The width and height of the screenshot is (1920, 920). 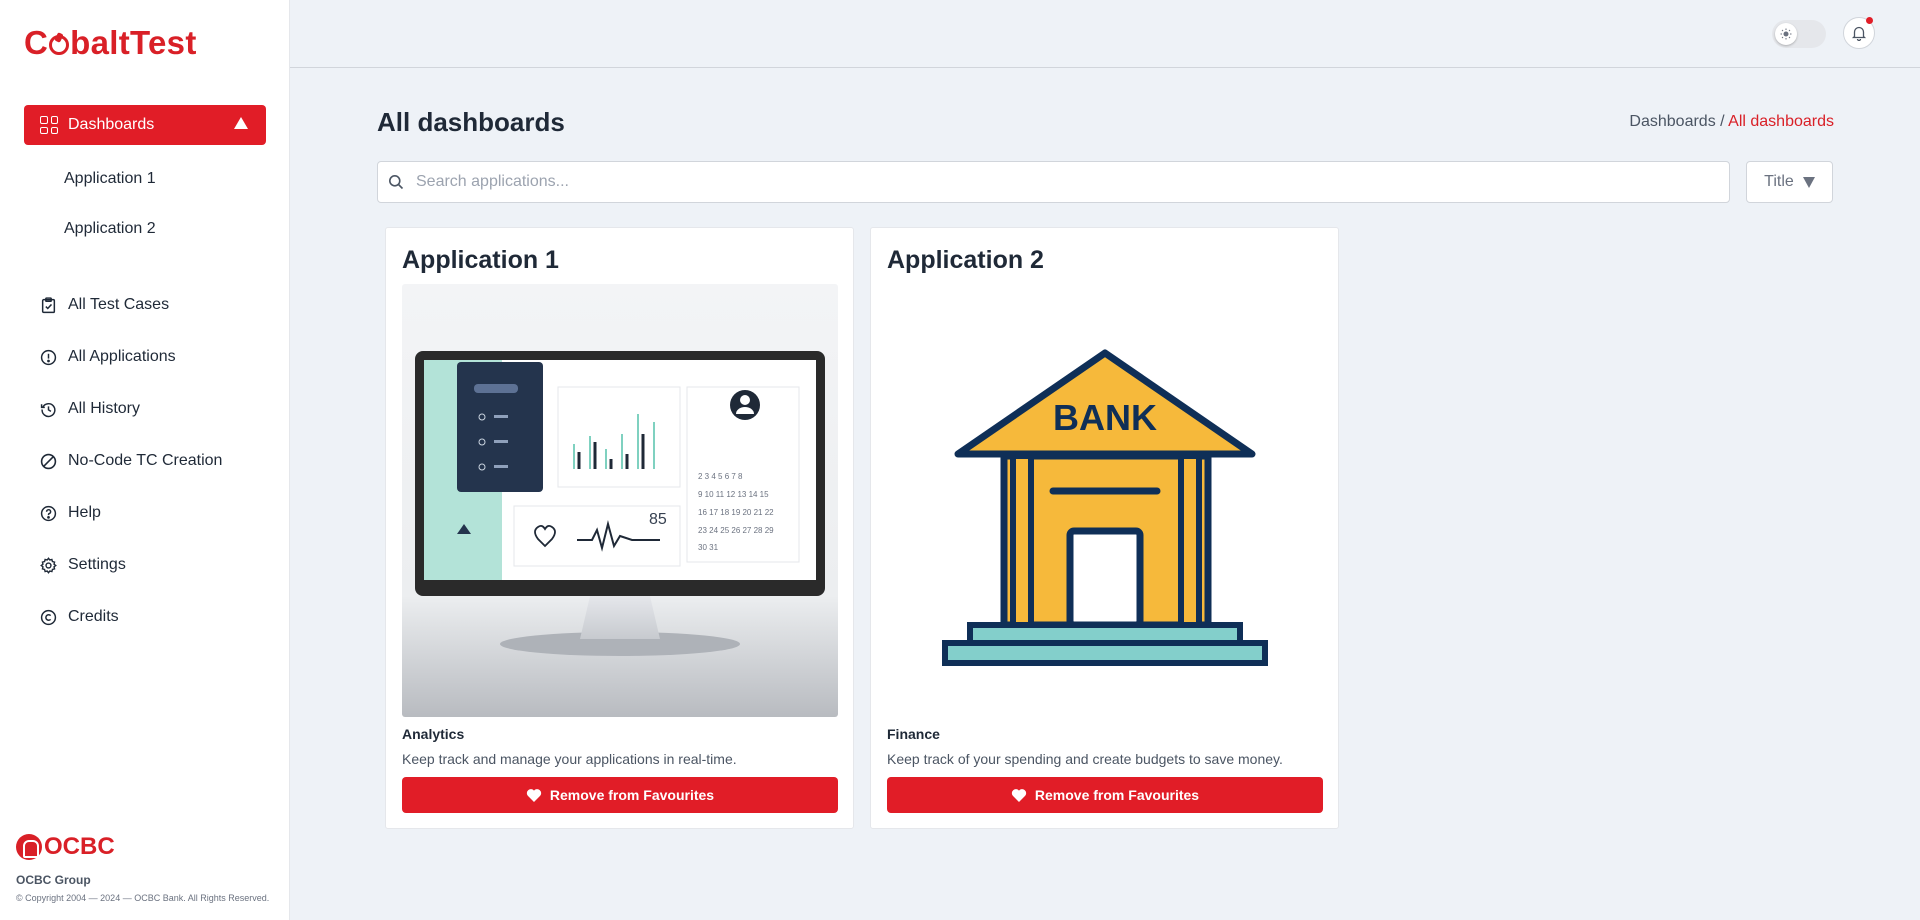 I want to click on sidebar-item-all-applications: All Applications, so click(x=108, y=357).